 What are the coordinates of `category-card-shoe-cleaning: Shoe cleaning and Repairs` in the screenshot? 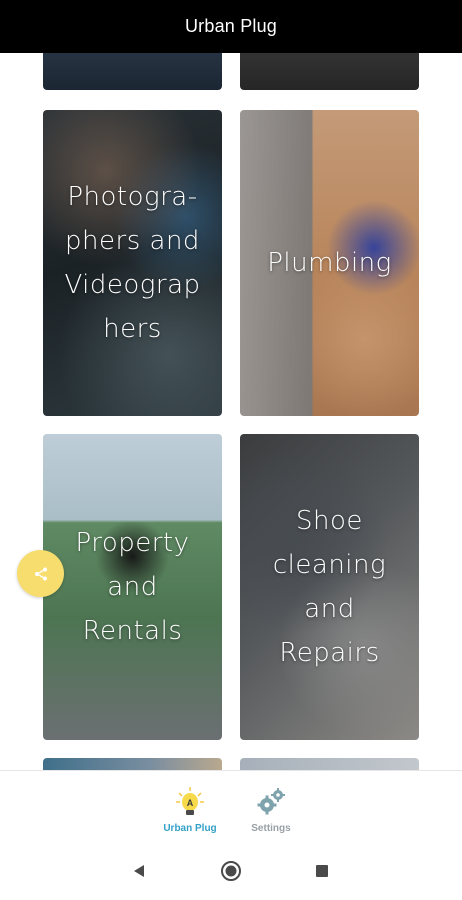 It's located at (329, 587).